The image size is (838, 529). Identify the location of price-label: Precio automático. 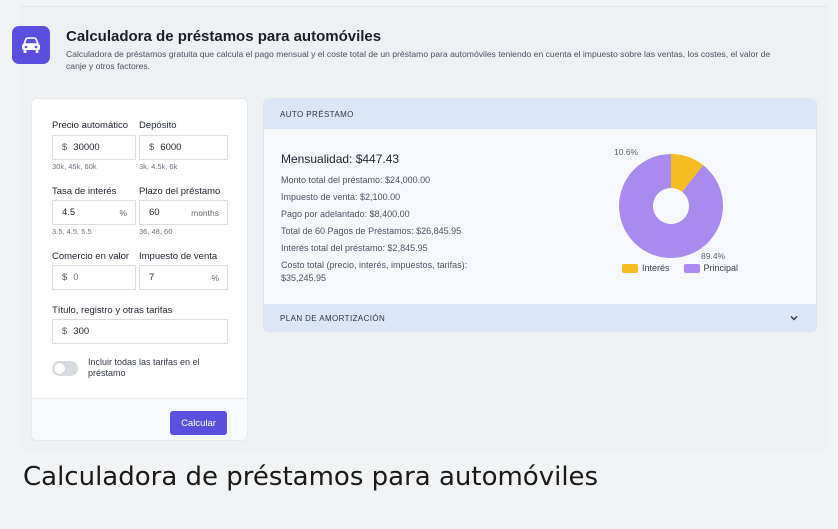
(90, 125).